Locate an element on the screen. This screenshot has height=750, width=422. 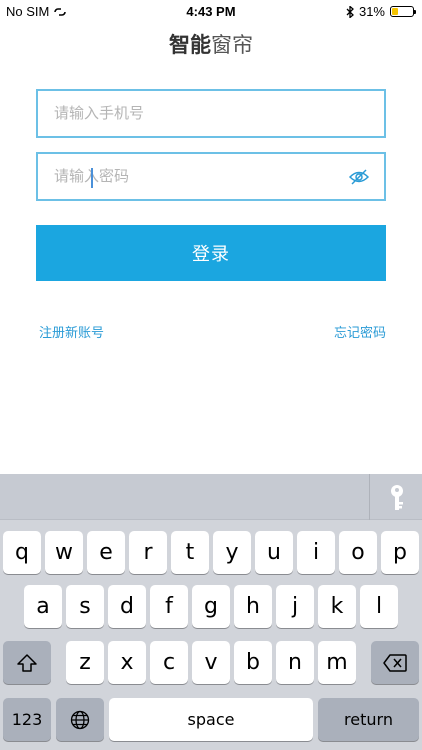
status-bar: No SIM 4:43 PM 31% is located at coordinates (211, 11).